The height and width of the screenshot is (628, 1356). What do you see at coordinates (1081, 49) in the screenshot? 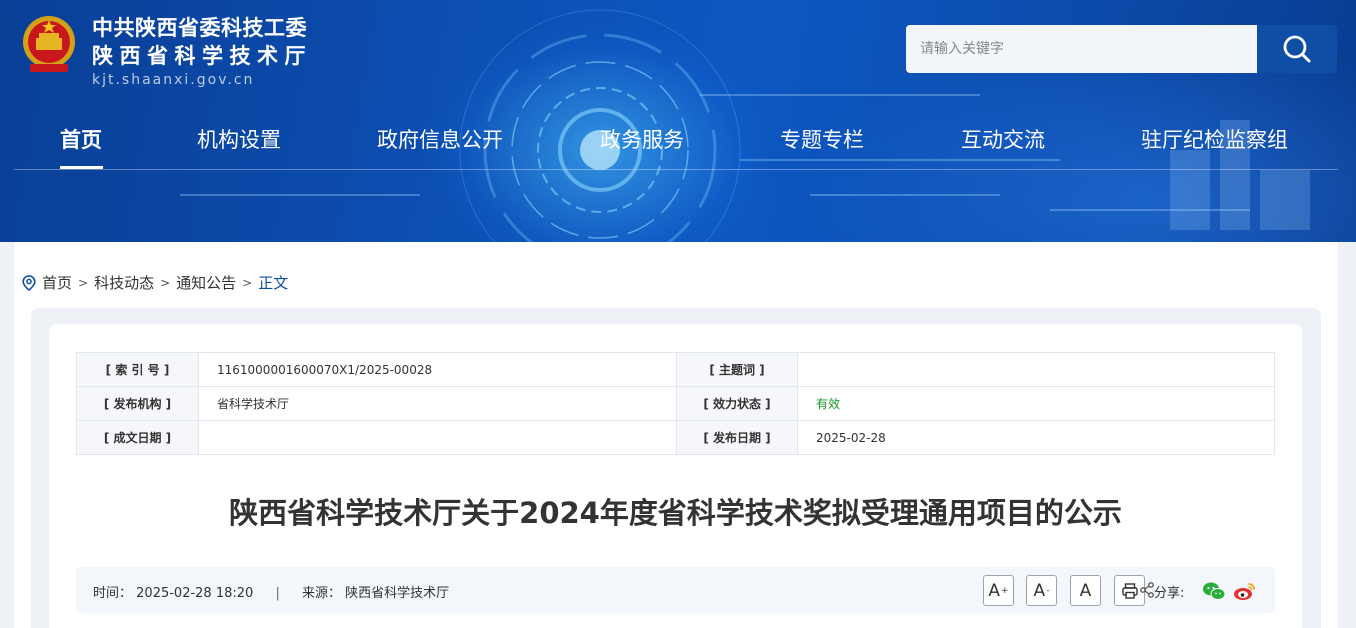
I see `search-input` at bounding box center [1081, 49].